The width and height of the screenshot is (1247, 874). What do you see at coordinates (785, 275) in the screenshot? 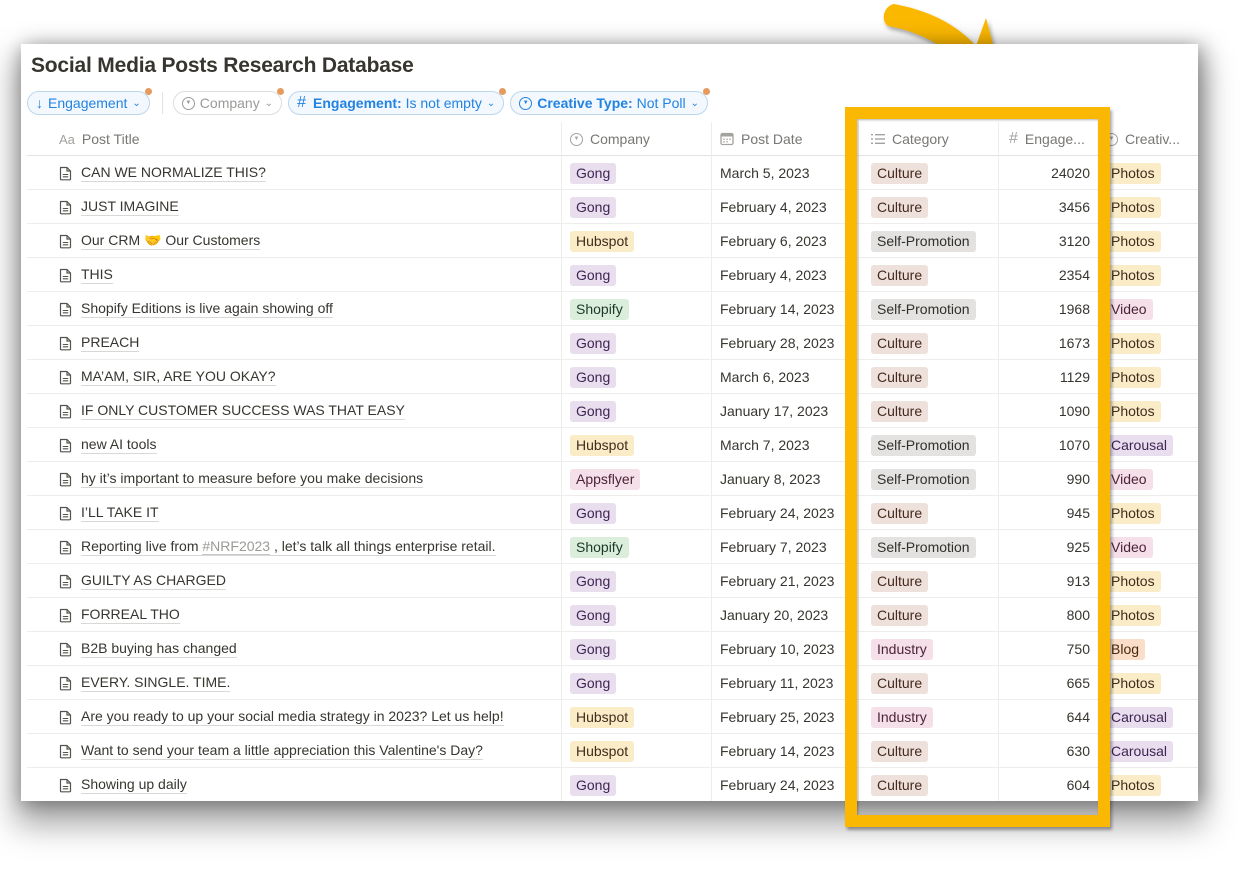
I see `post-date-cell: February 4, 2023` at bounding box center [785, 275].